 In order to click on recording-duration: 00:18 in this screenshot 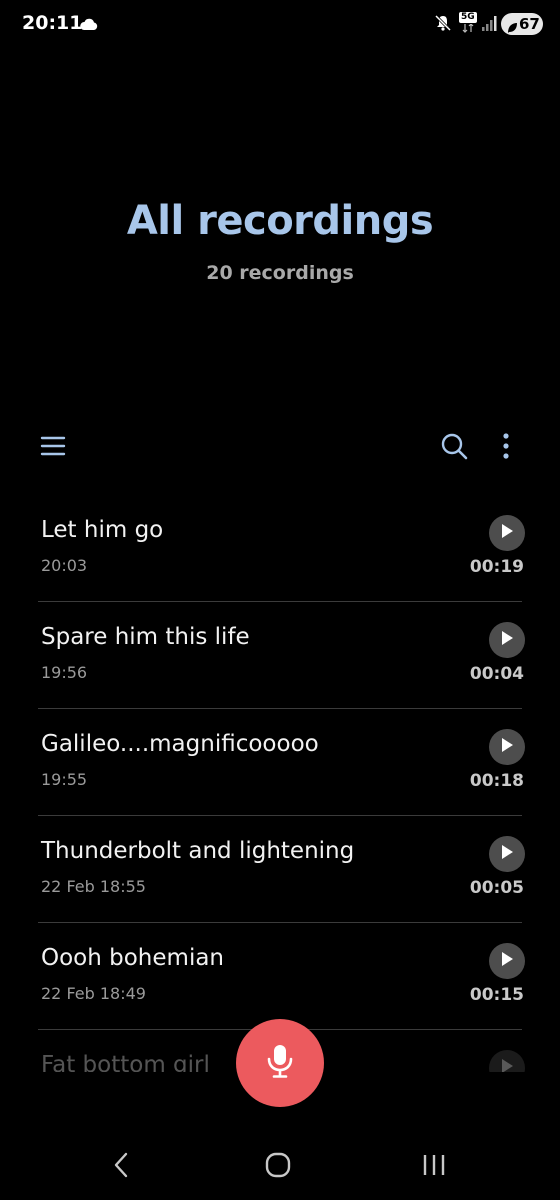, I will do `click(496, 781)`.